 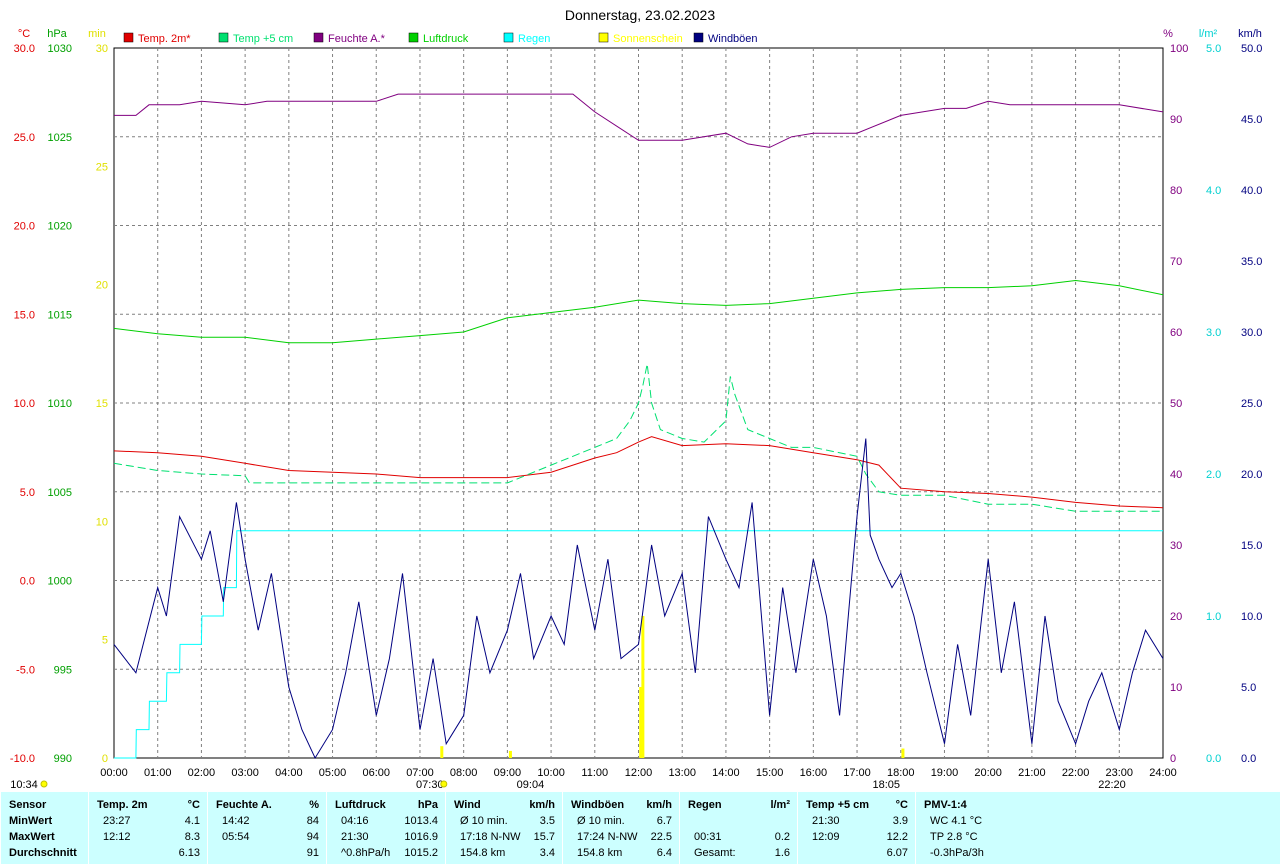 I want to click on stats-column: Temp. 2m °C 23:27 4.1 12:12 8.3 6.13, so click(x=148, y=828).